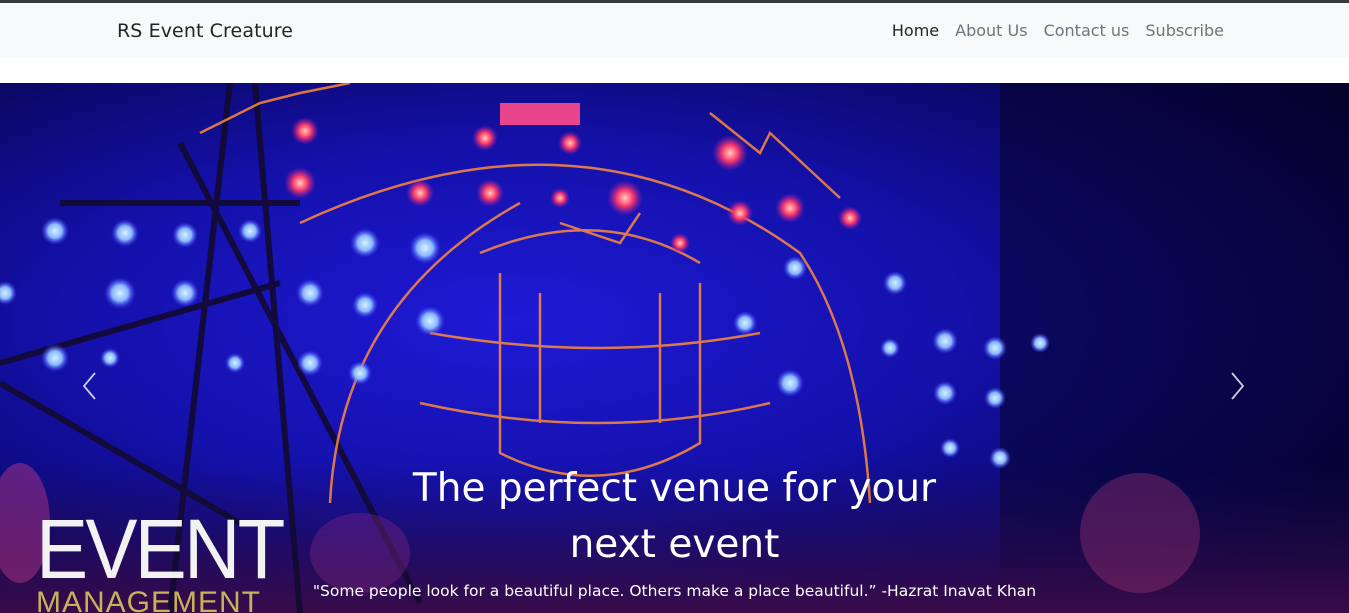  I want to click on caption-title: The perfect venue for your next event, so click(674, 516).